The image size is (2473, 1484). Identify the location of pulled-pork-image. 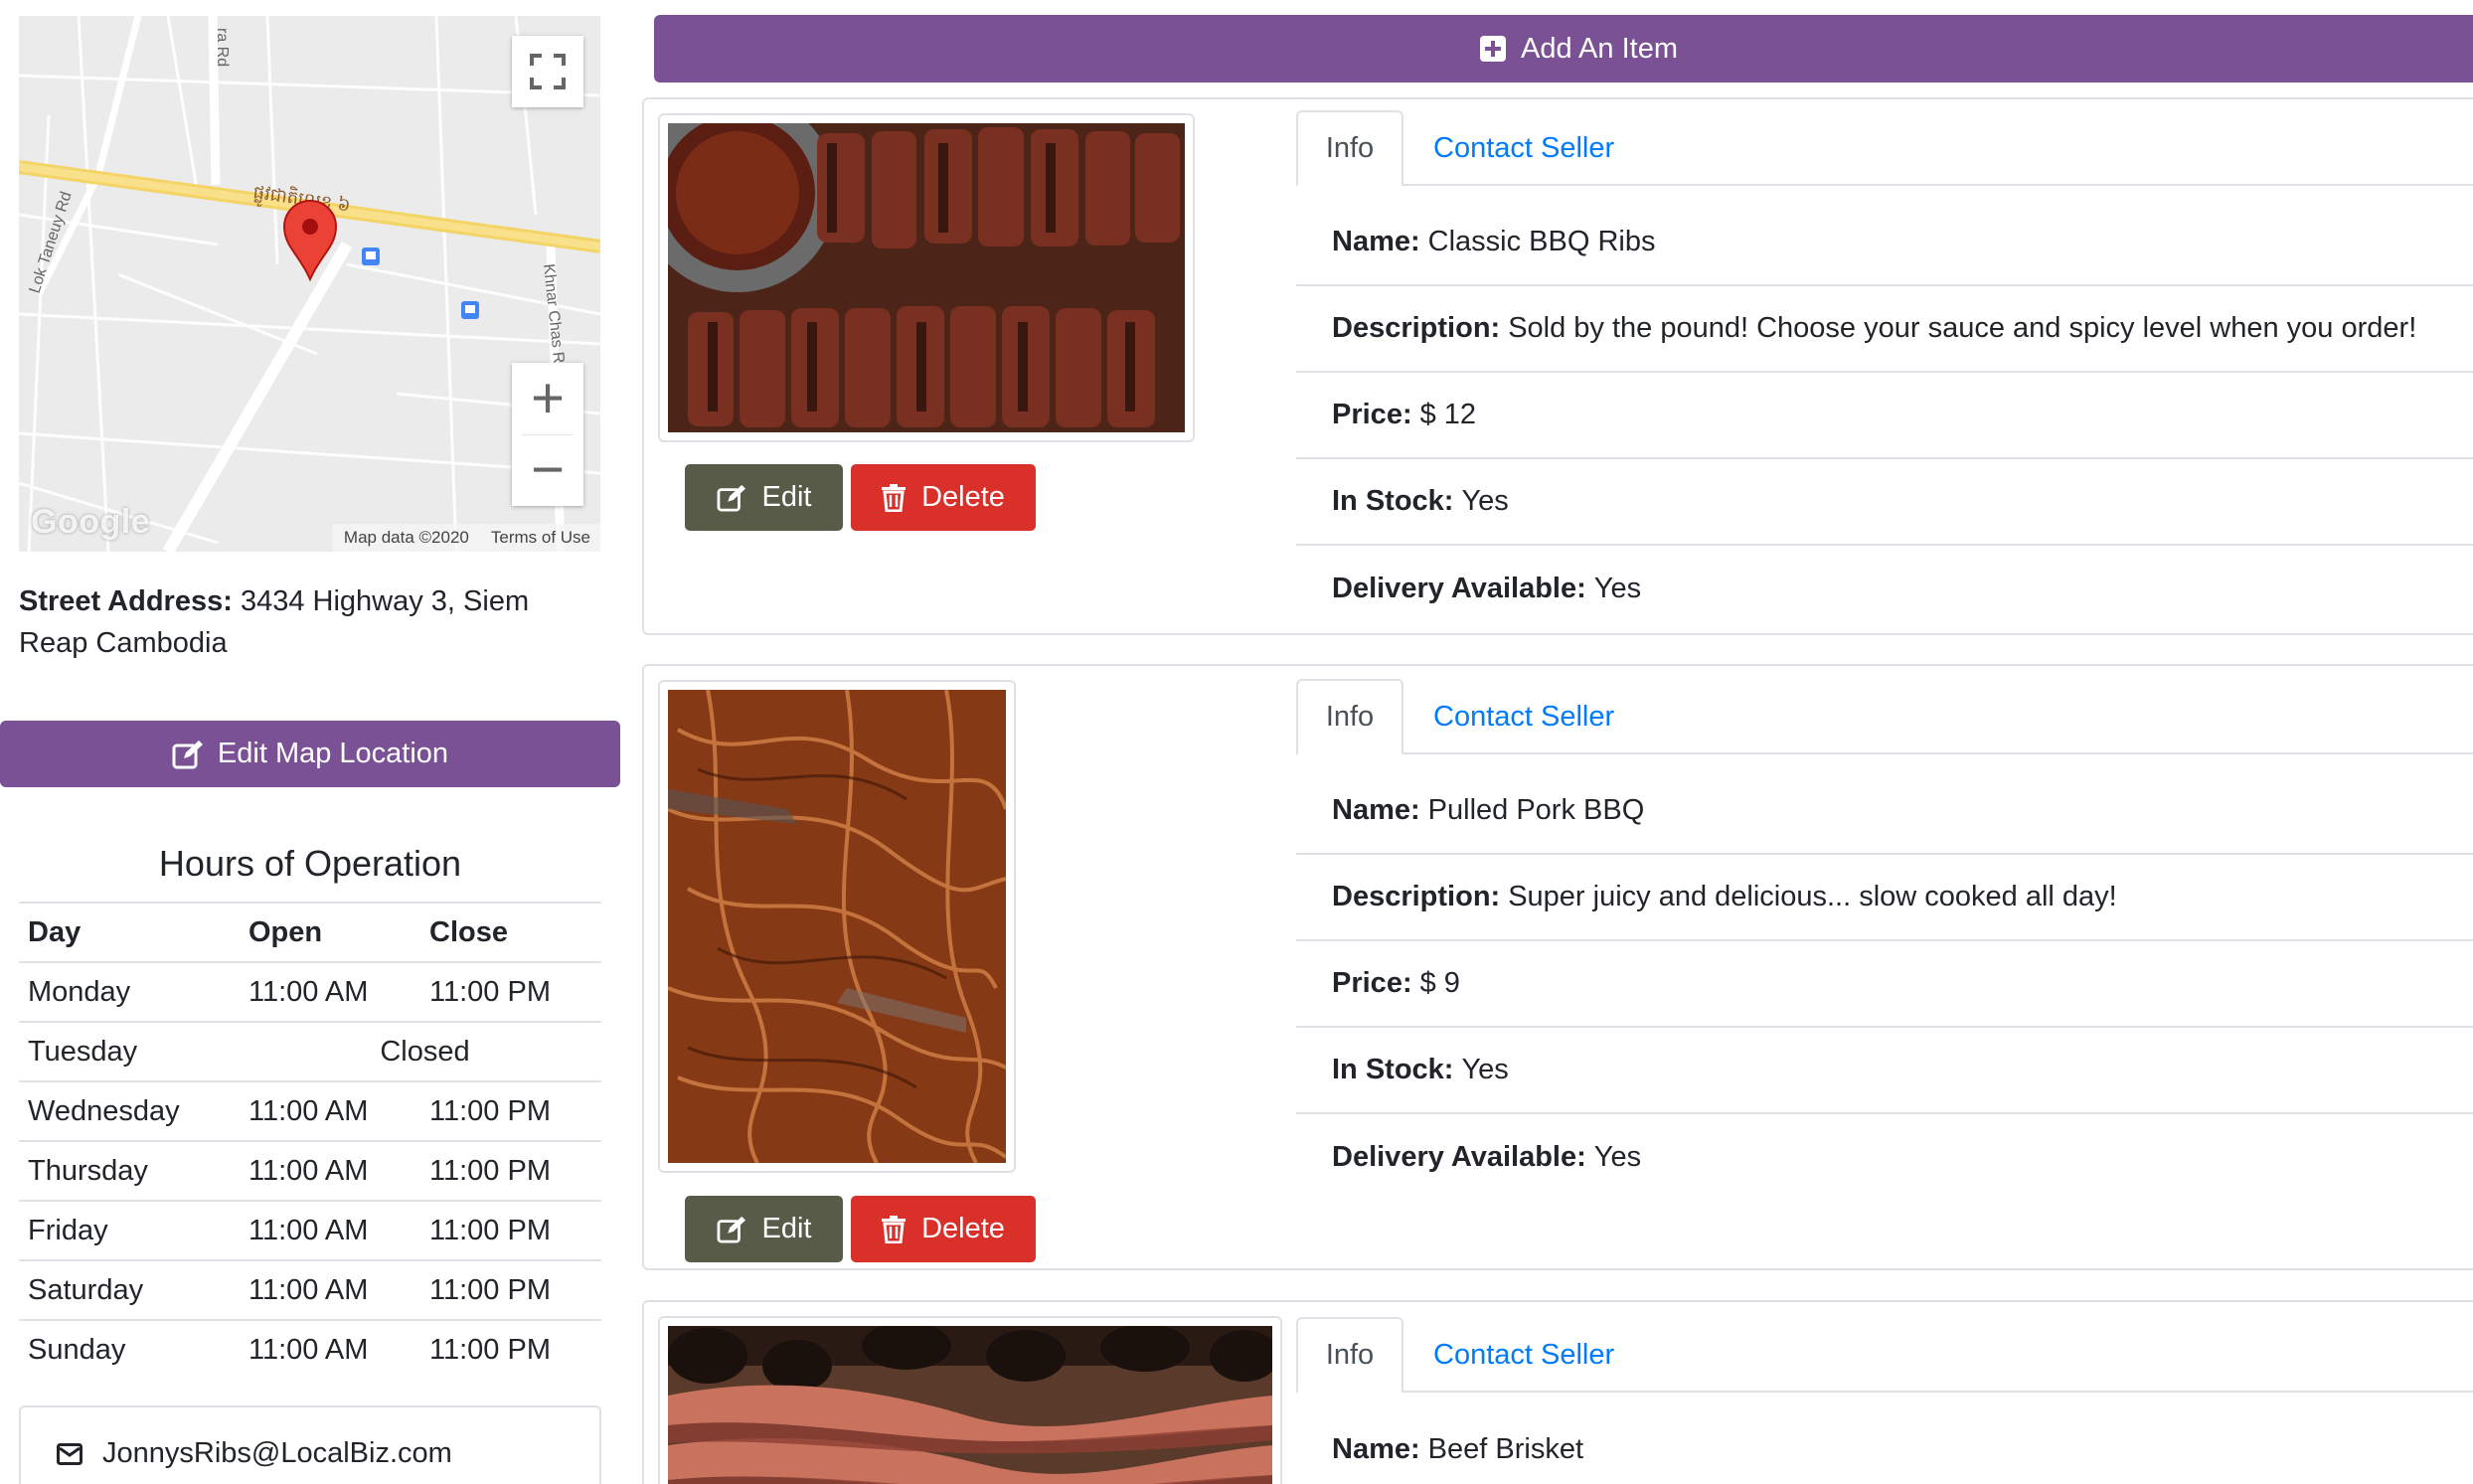
(837, 926).